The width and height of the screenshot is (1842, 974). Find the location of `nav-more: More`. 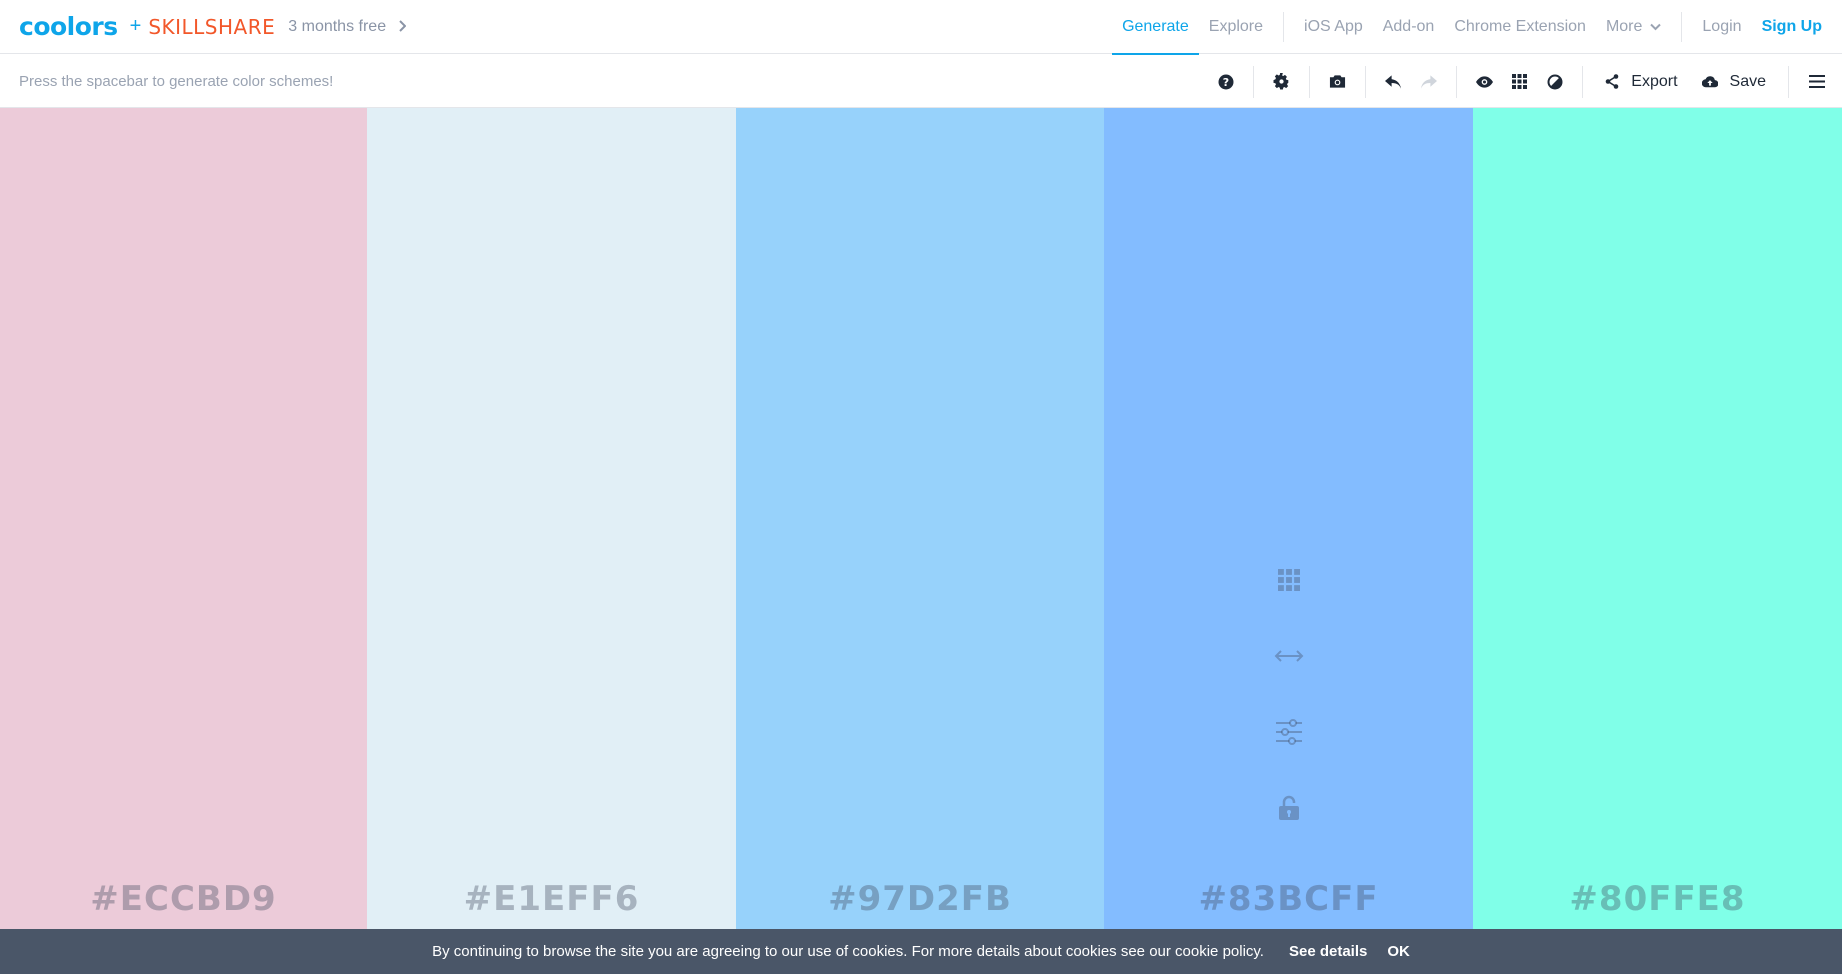

nav-more: More is located at coordinates (1633, 27).